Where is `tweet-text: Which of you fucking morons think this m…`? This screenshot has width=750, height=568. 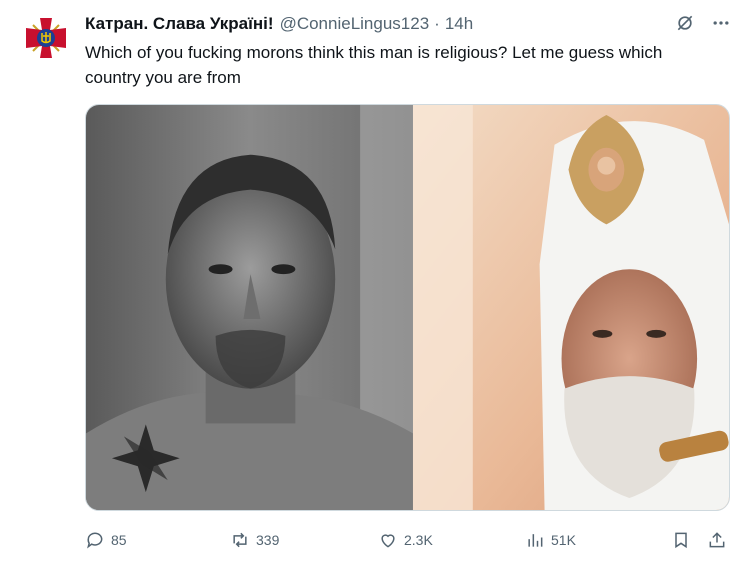 tweet-text: Which of you fucking morons think this m… is located at coordinates (374, 65).